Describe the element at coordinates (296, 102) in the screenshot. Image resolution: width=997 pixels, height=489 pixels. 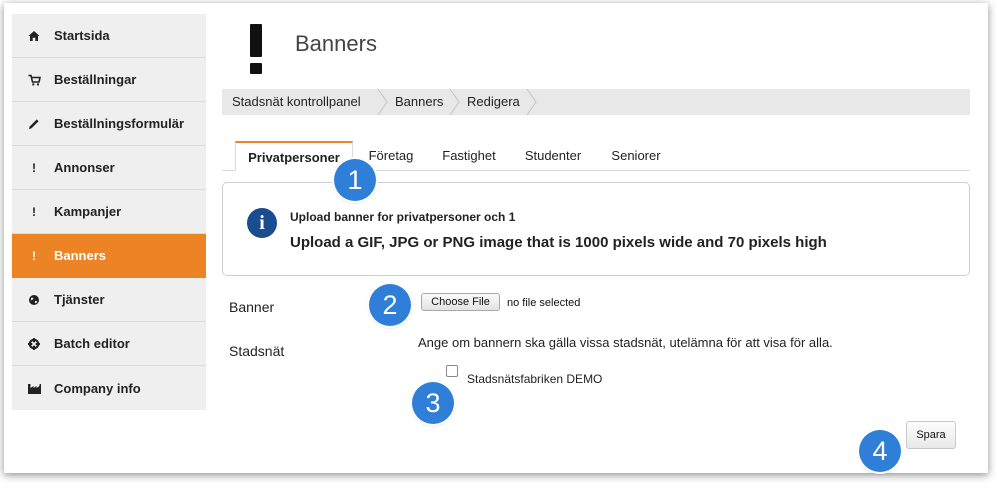
I see `breadcrumb-item-kontrollpanel: Stadsnät kontrollpanel` at that location.